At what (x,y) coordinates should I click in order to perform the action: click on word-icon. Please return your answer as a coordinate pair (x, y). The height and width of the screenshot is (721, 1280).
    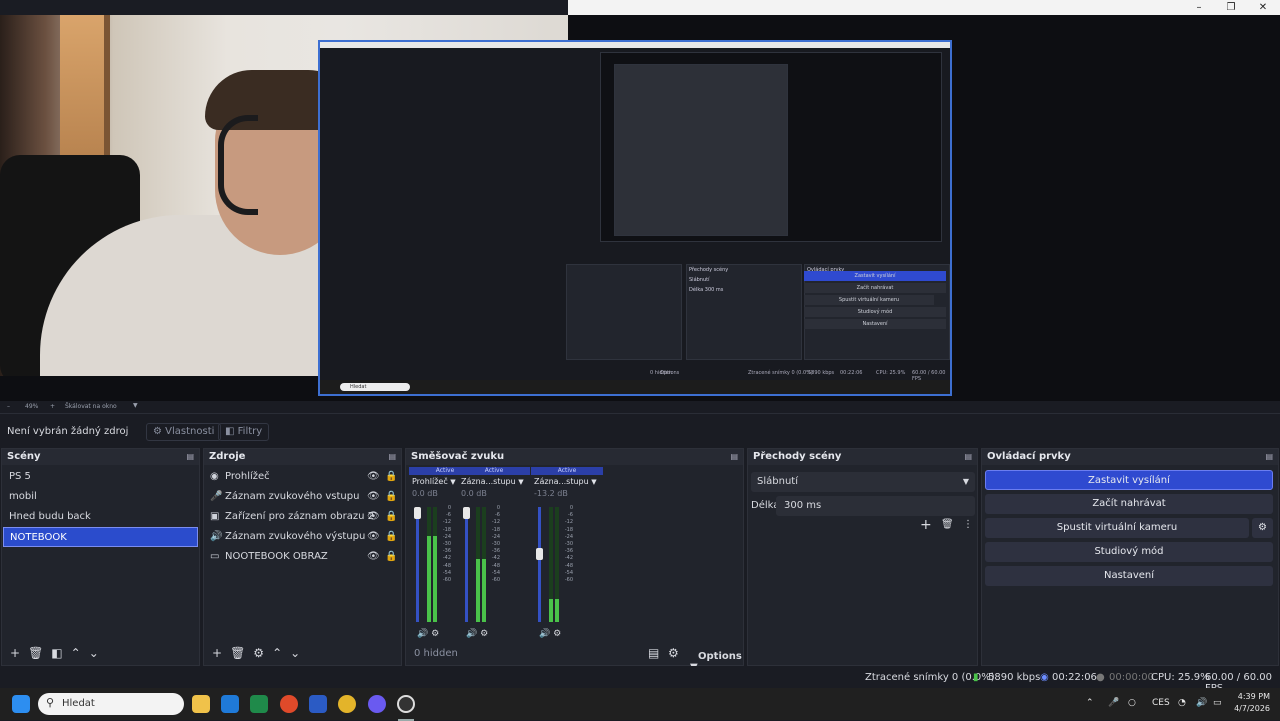
    Looking at the image, I should click on (318, 704).